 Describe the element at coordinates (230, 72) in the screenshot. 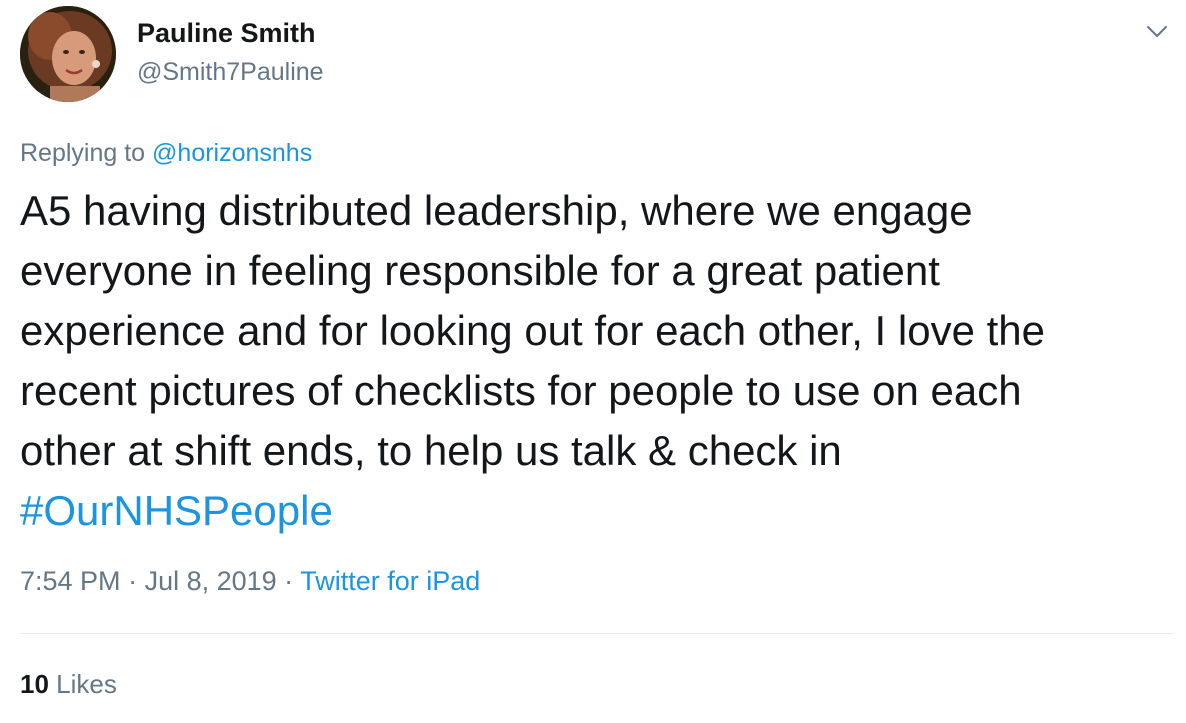

I see `author-handle: @Smith7Pauline` at that location.